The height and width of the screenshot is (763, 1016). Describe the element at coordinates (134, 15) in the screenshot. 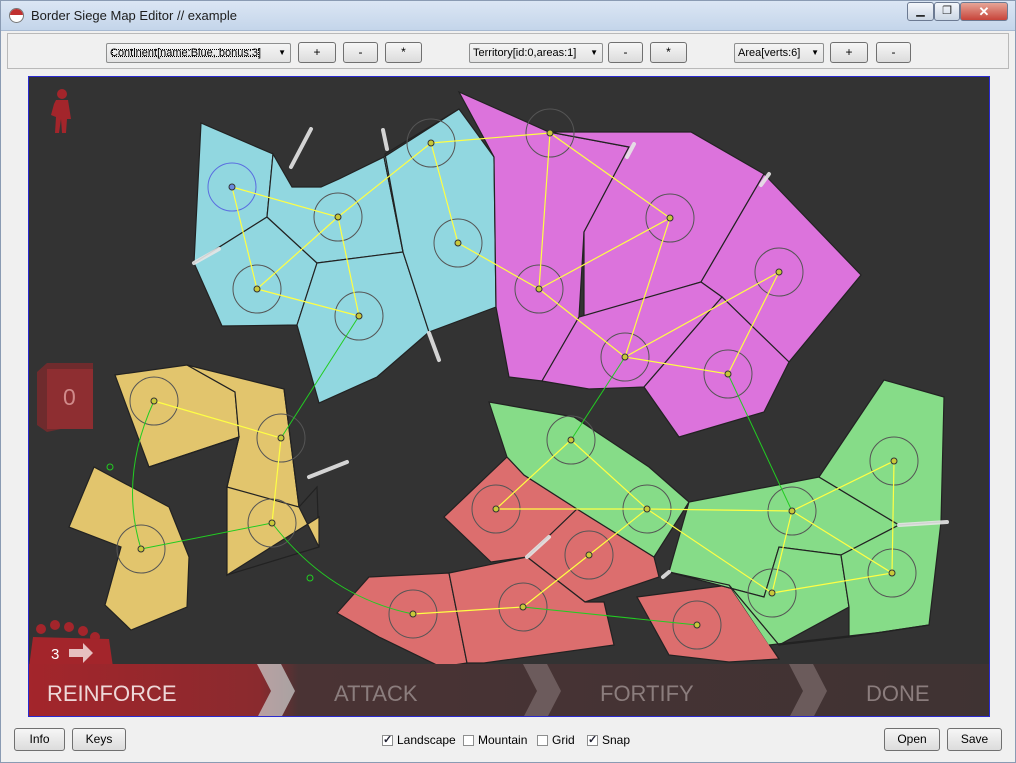

I see `window-title: Border Siege Map Editor // example` at that location.